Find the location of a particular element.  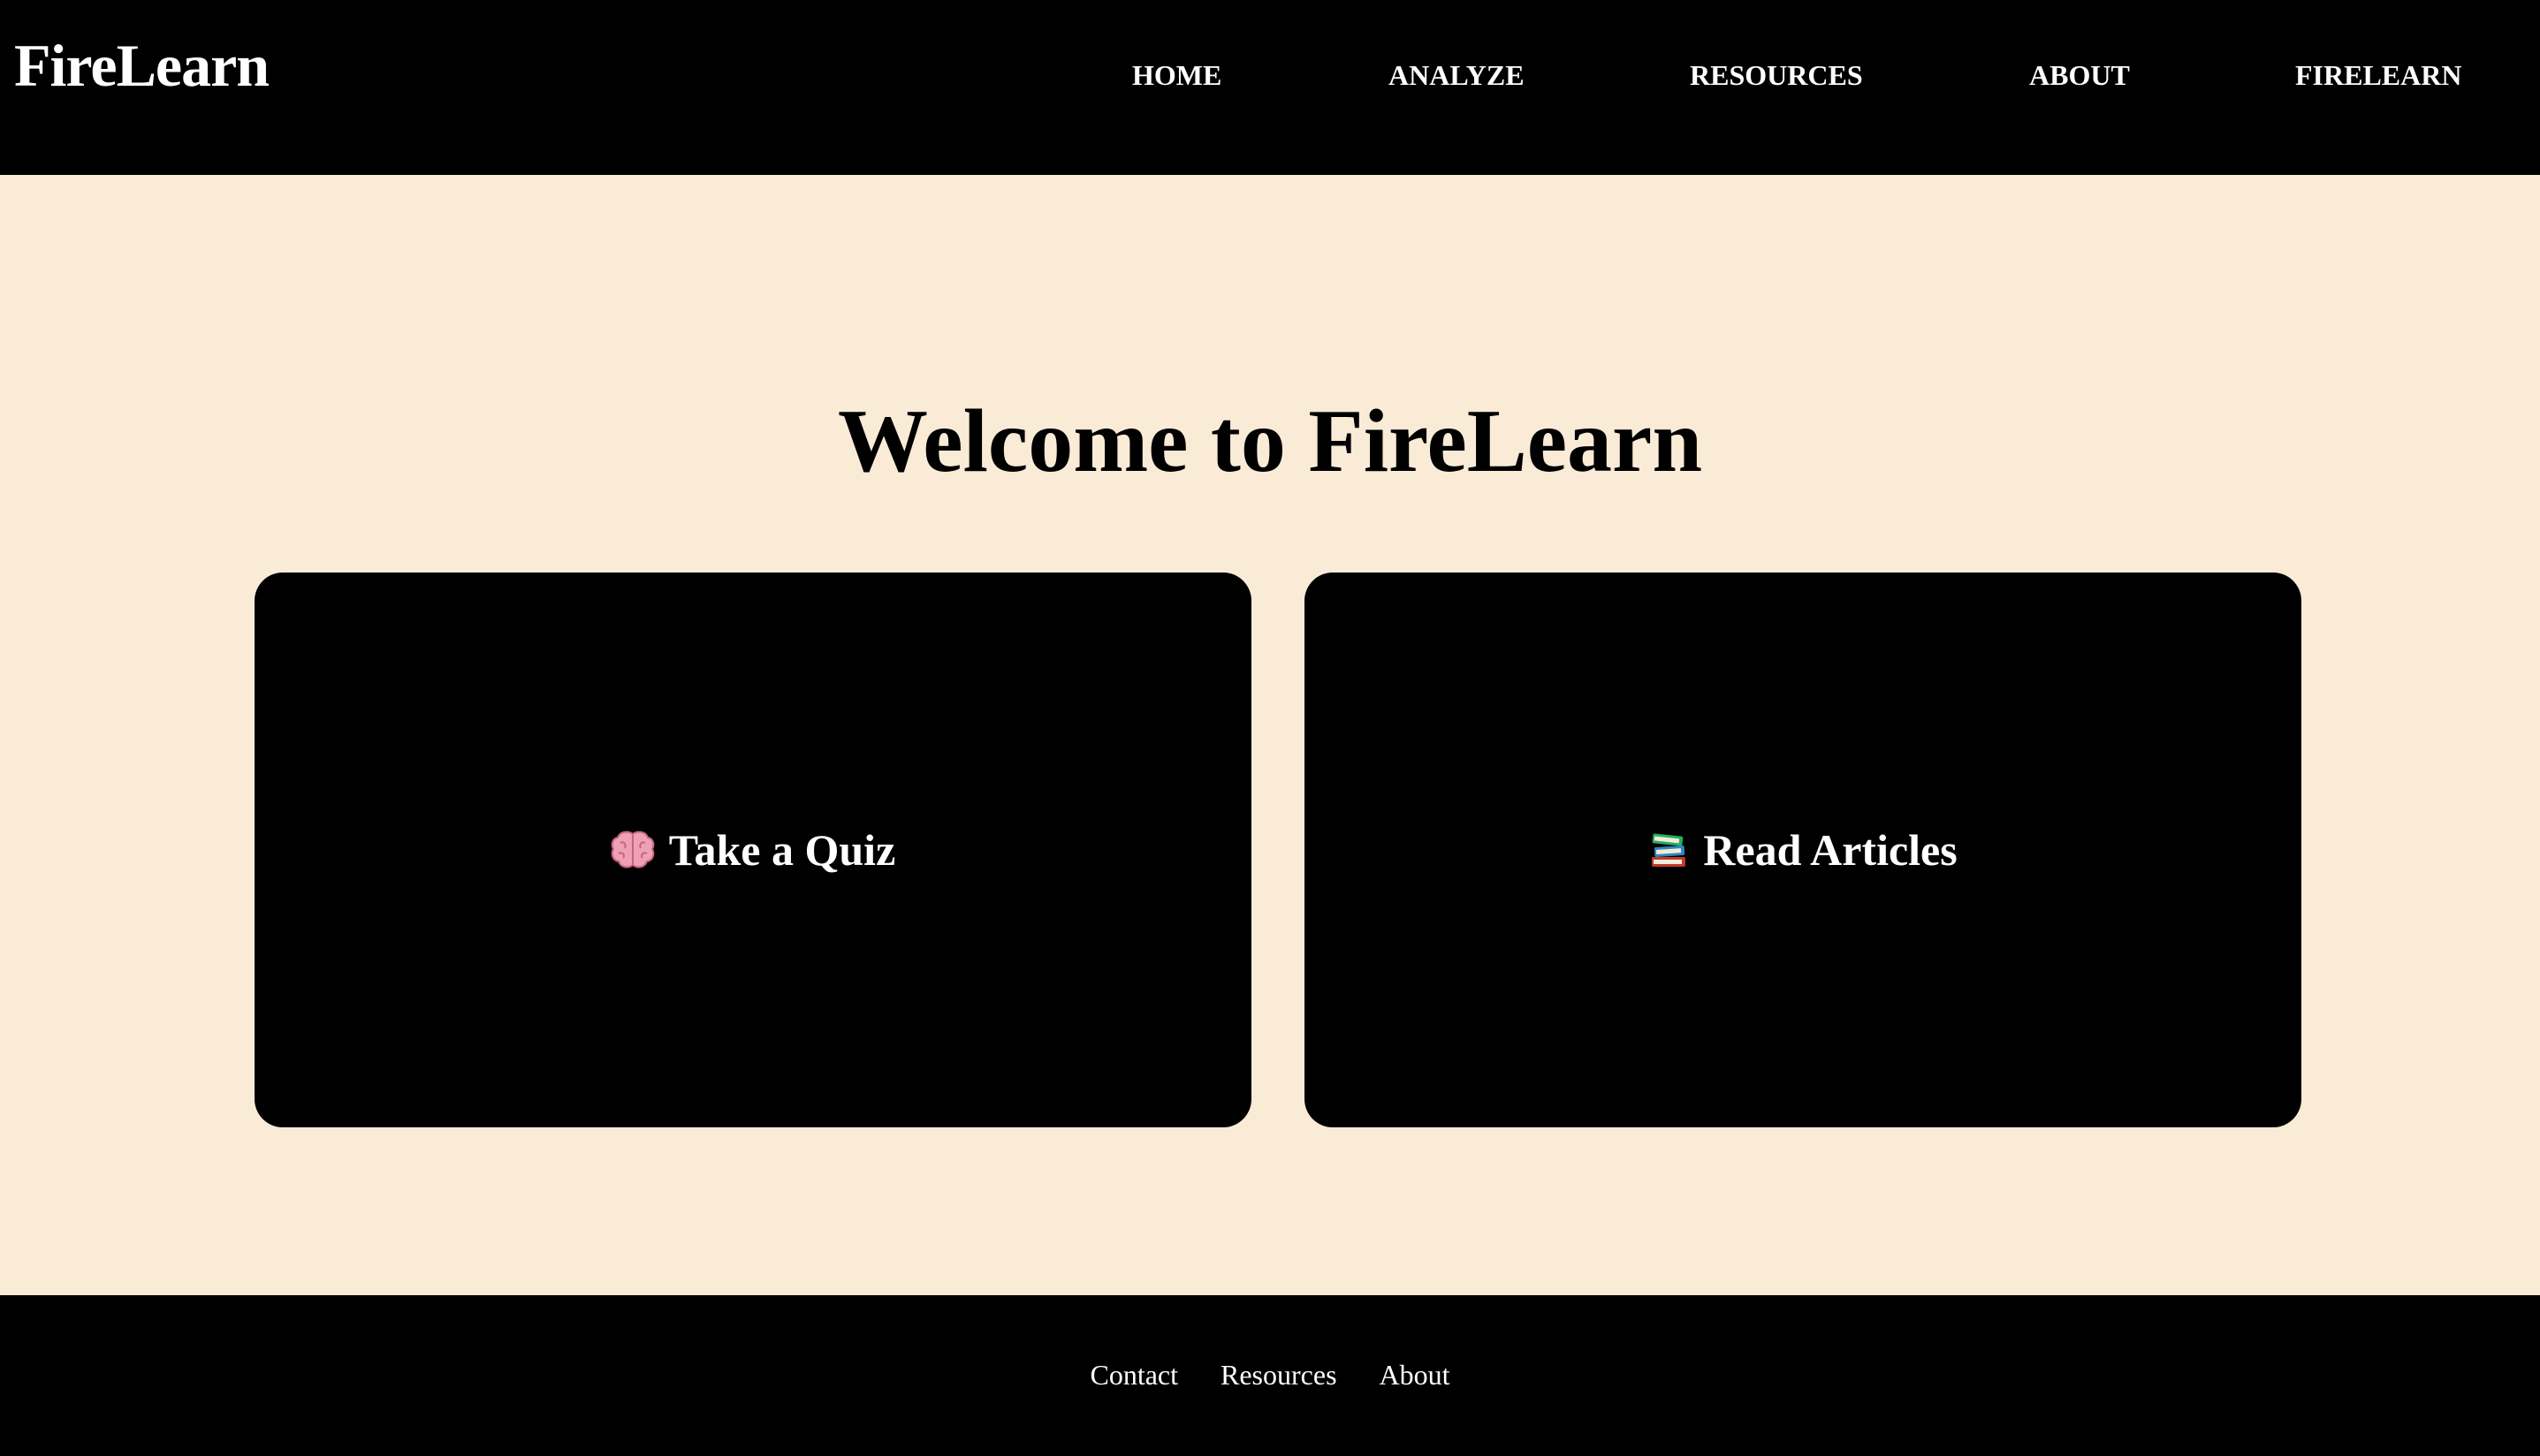

nav-firelearn: FIRELEARN is located at coordinates (2378, 75).